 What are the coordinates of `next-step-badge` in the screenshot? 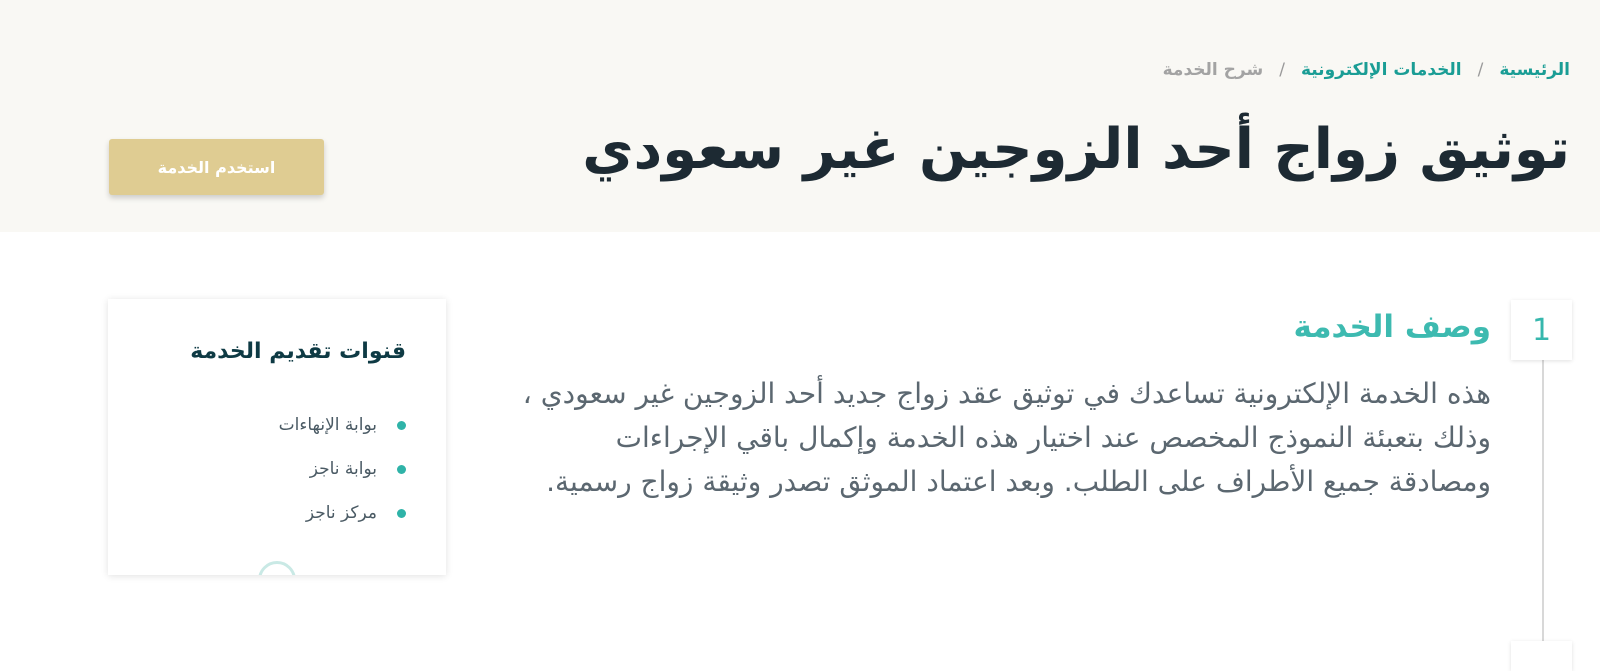 It's located at (1541, 656).